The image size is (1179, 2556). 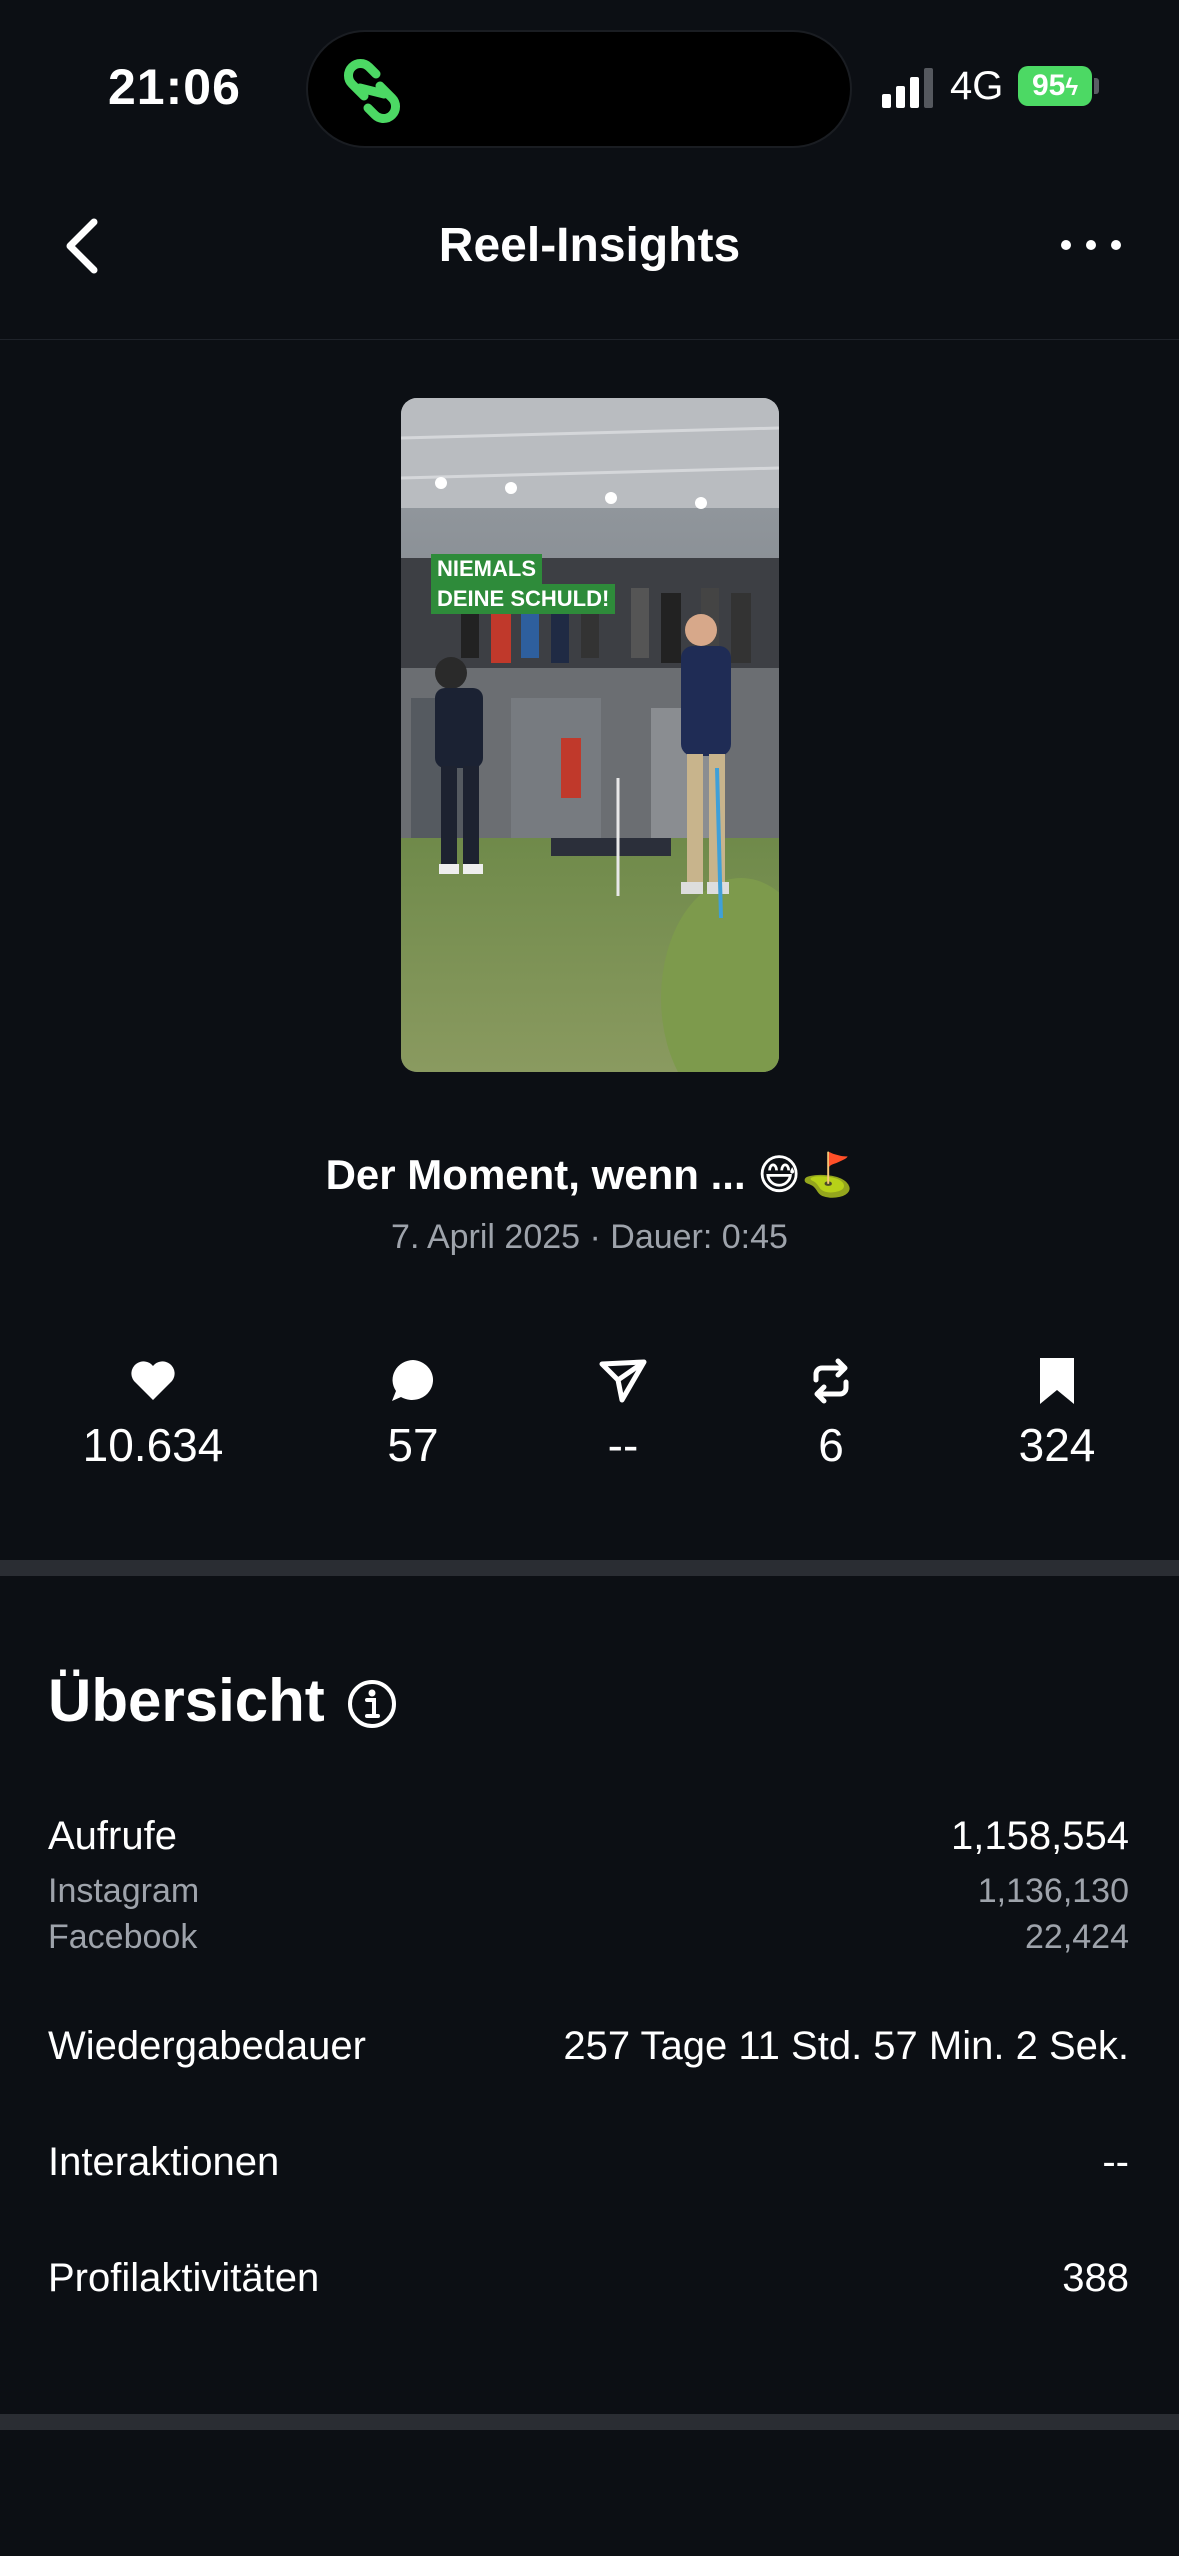 I want to click on saves-stat: 324, so click(x=1057, y=1414).